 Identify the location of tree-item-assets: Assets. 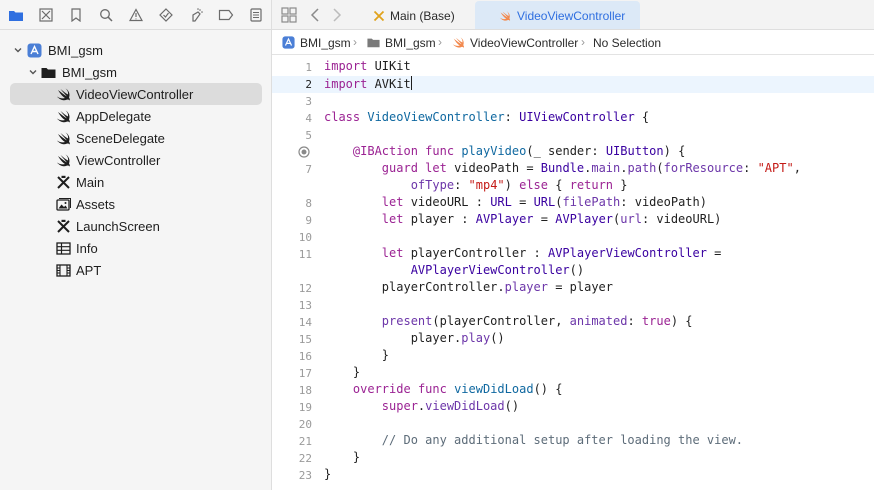
(136, 204).